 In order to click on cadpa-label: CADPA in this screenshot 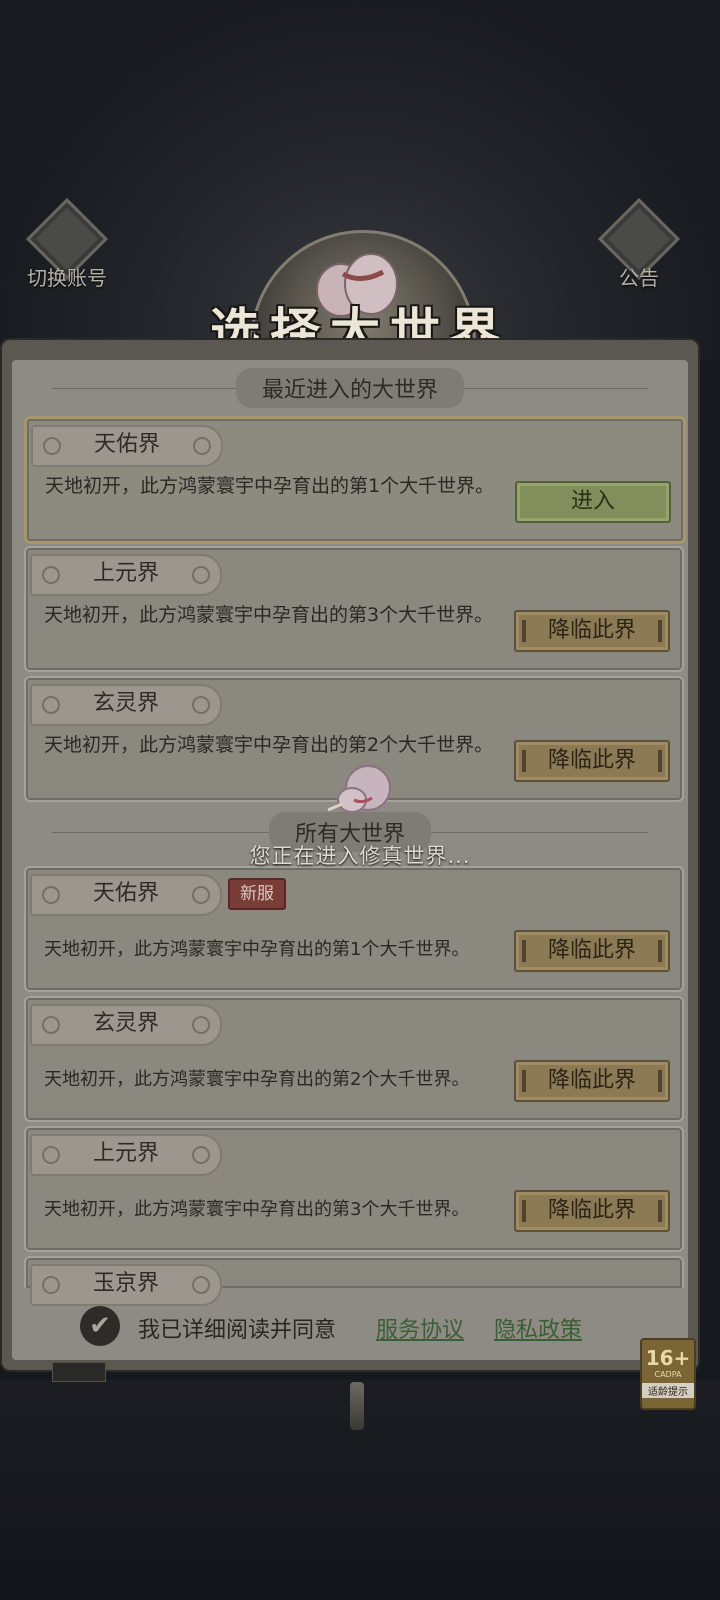, I will do `click(668, 1374)`.